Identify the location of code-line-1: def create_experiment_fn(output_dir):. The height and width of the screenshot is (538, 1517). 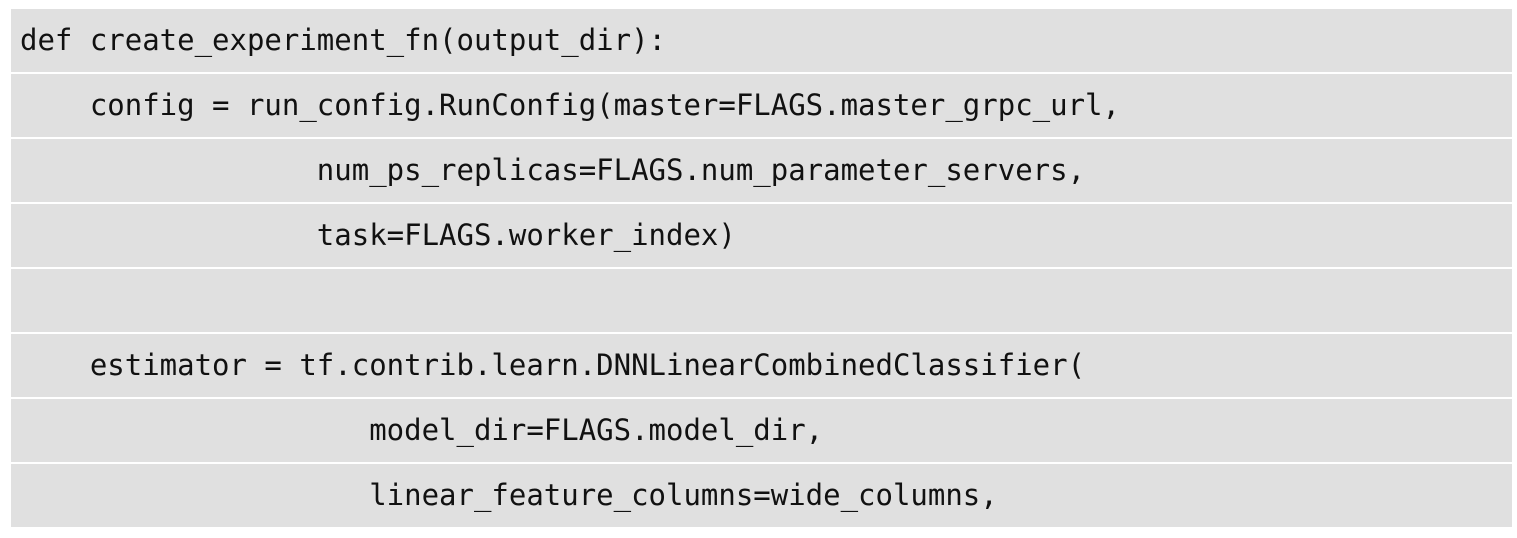
(761, 40).